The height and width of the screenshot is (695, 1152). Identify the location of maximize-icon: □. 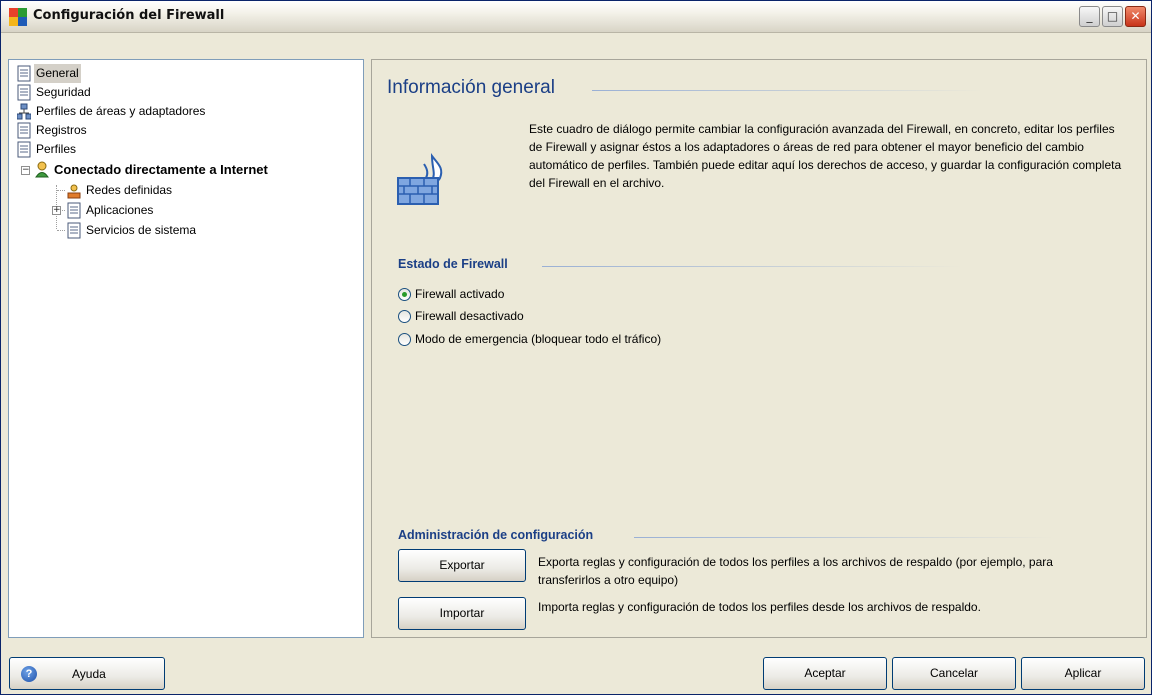
(1112, 16).